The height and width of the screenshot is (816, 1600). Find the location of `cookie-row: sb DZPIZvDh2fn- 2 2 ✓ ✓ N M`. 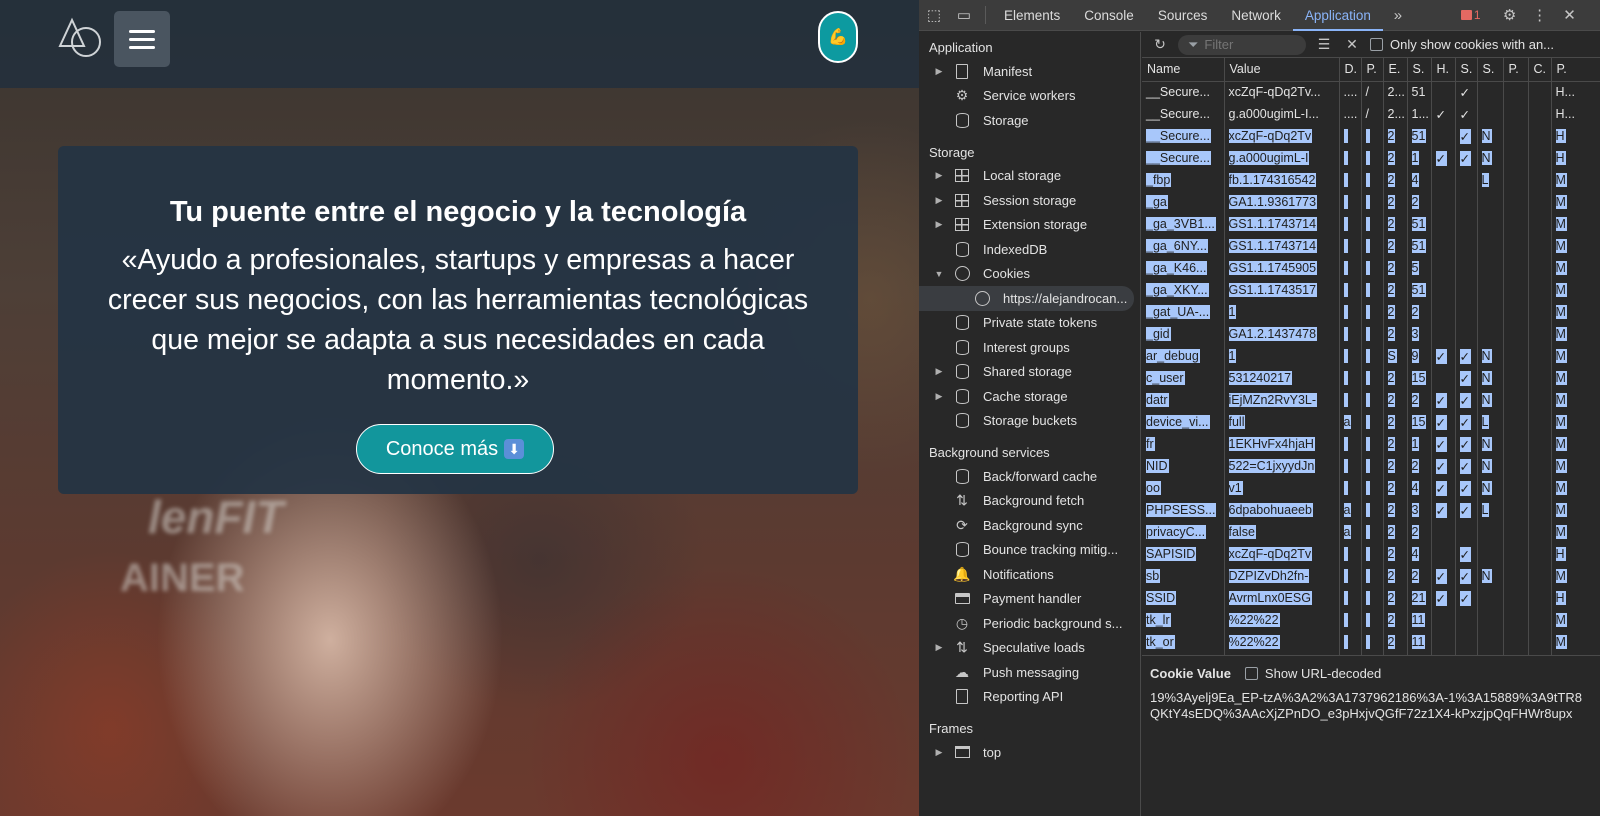

cookie-row: sb DZPIZvDh2fn- 2 2 ✓ ✓ N M is located at coordinates (1371, 576).